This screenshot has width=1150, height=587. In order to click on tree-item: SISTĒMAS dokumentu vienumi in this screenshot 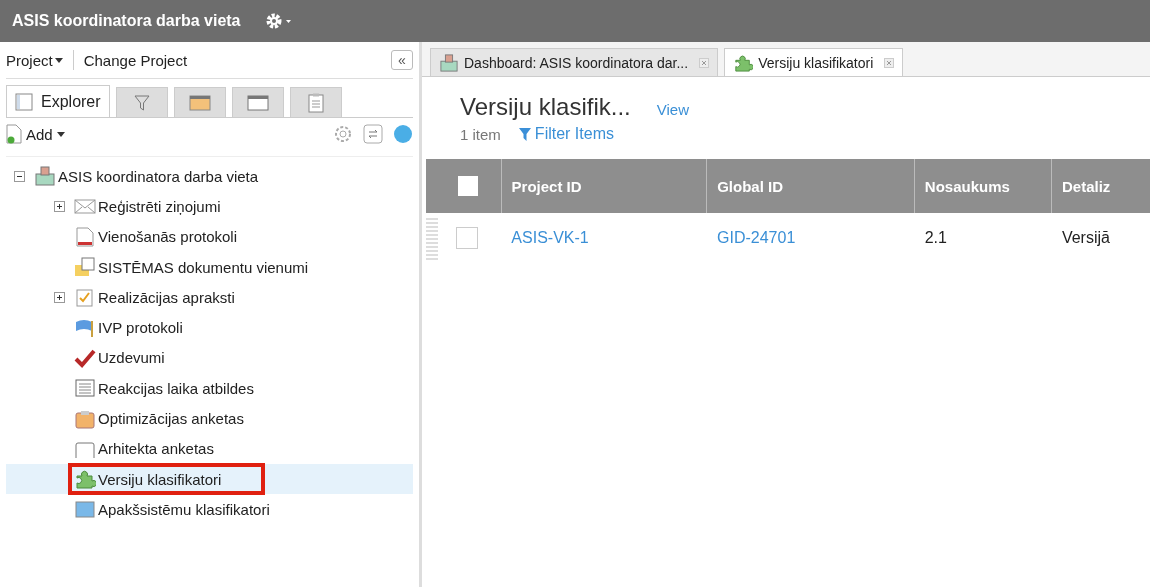, I will do `click(193, 267)`.